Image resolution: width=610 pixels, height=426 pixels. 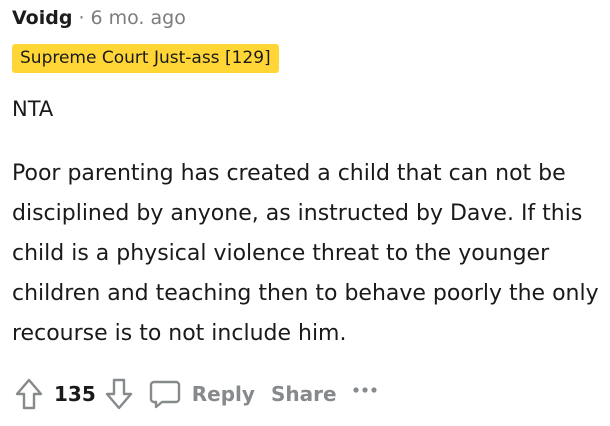 What do you see at coordinates (145, 58) in the screenshot?
I see `user-flair: Supreme Court Just-ass [129]` at bounding box center [145, 58].